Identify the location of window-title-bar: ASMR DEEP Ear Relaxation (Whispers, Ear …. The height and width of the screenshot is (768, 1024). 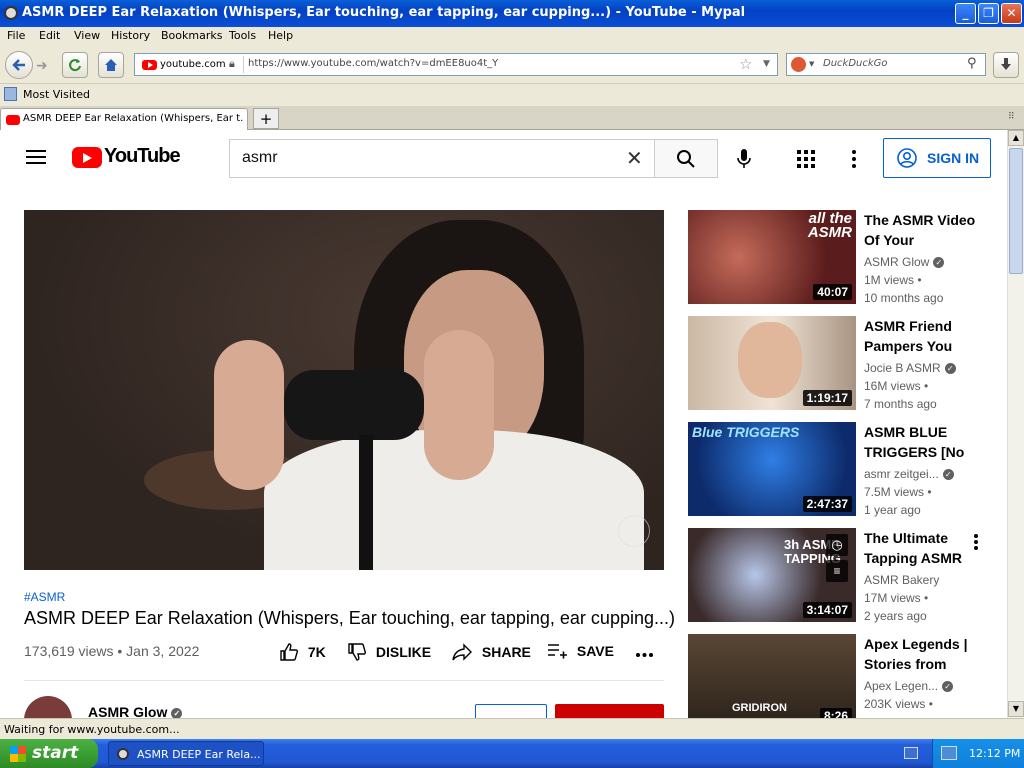
(512, 13).